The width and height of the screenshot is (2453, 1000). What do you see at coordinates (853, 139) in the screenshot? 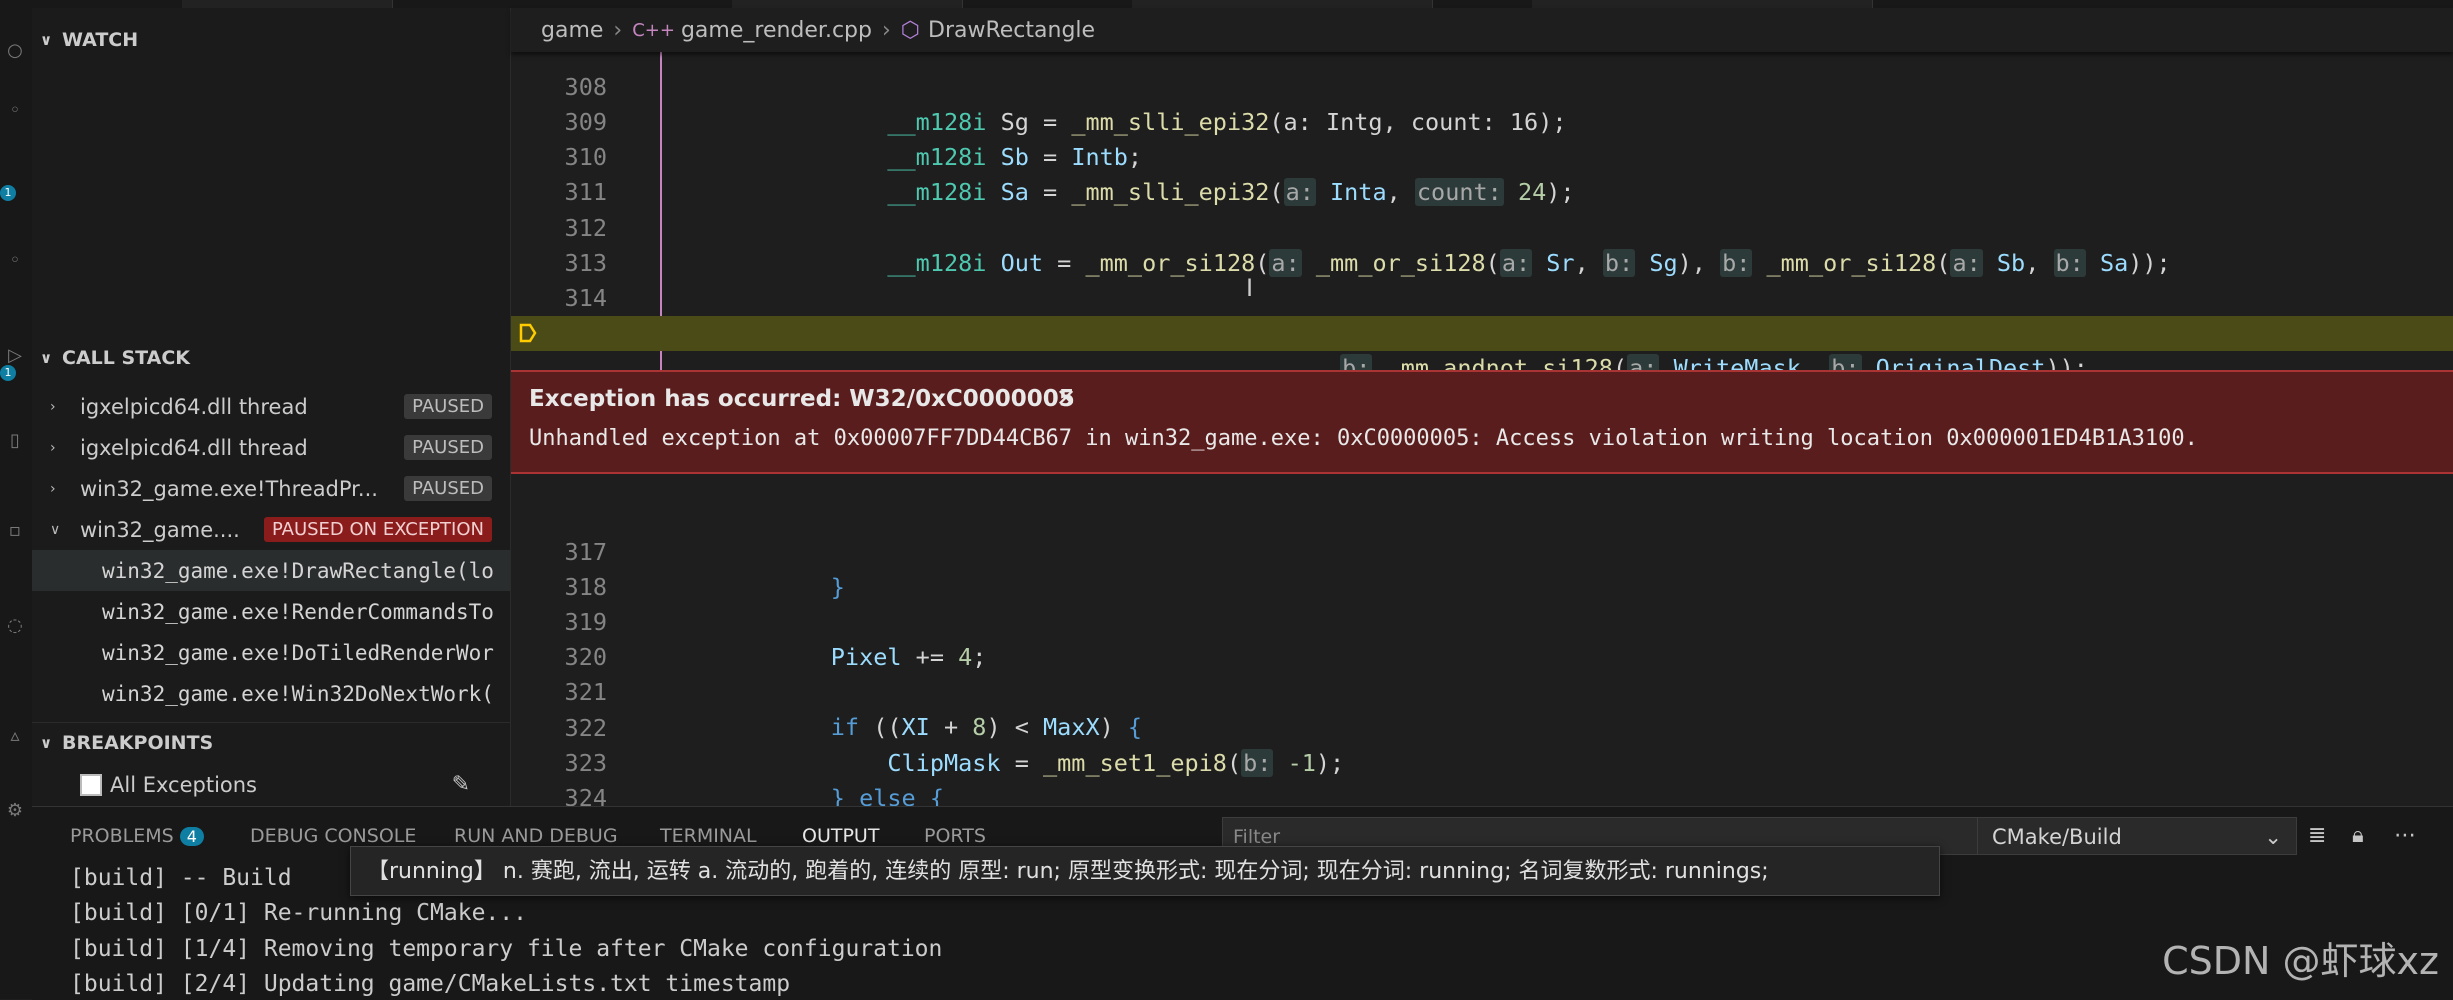
I see `code-line: 309 __m128i Sb = Intb;` at bounding box center [853, 139].